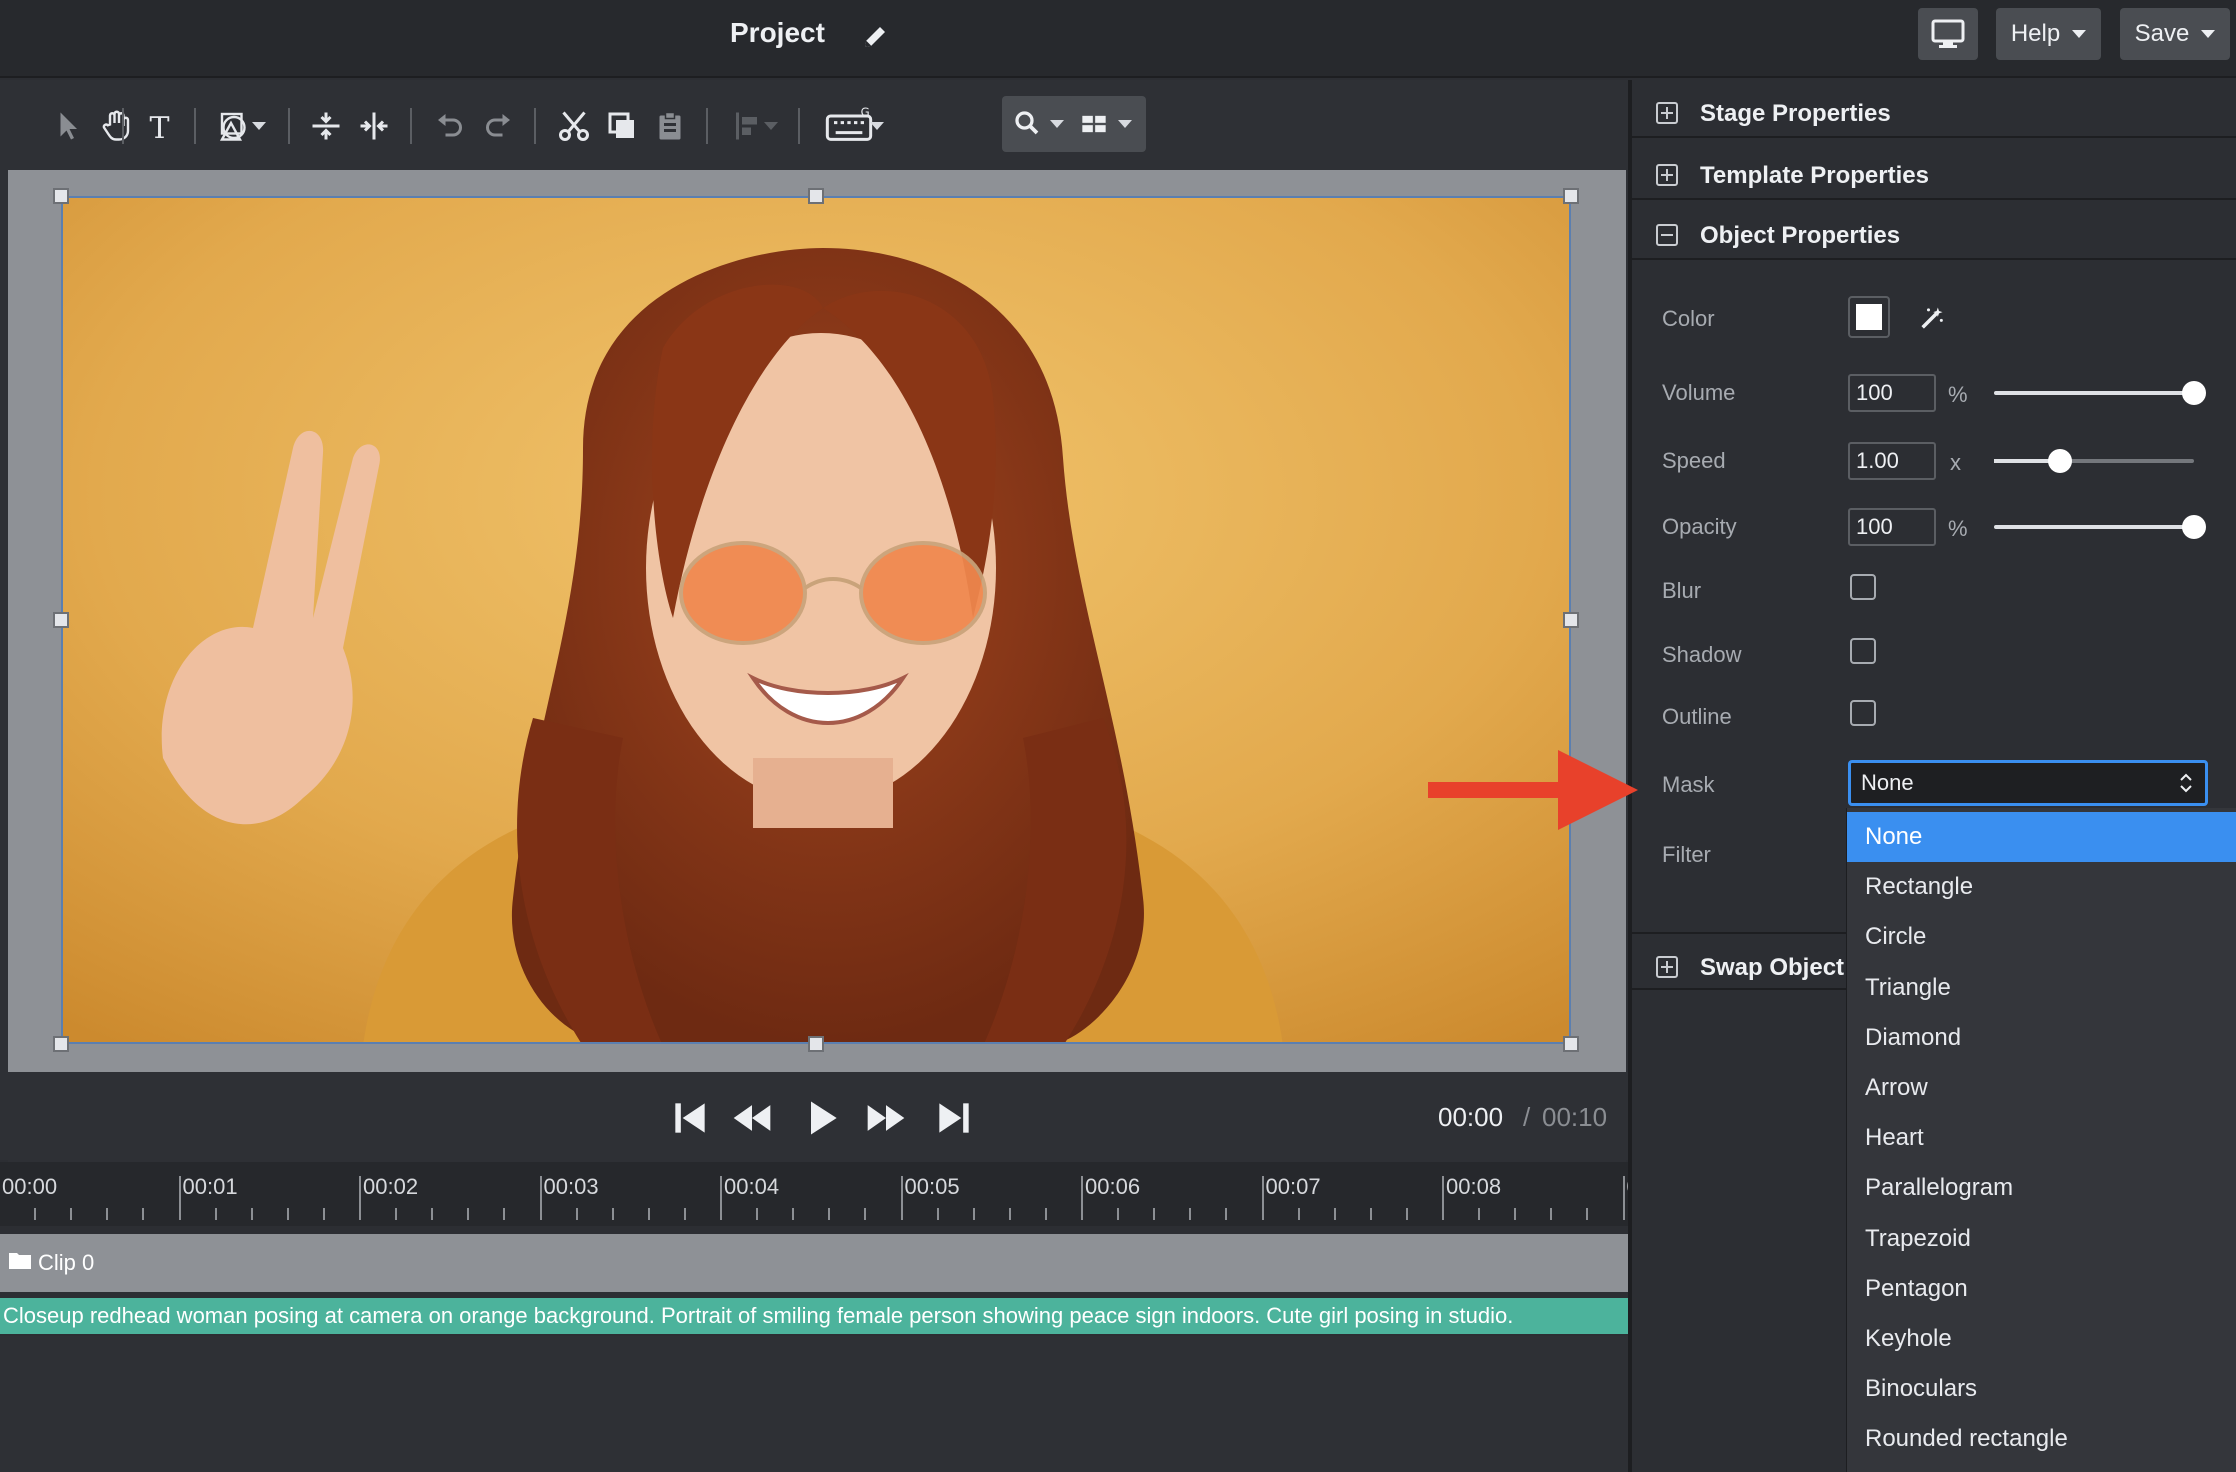  Describe the element at coordinates (2100, 527) in the screenshot. I see `opacity-slider` at that location.